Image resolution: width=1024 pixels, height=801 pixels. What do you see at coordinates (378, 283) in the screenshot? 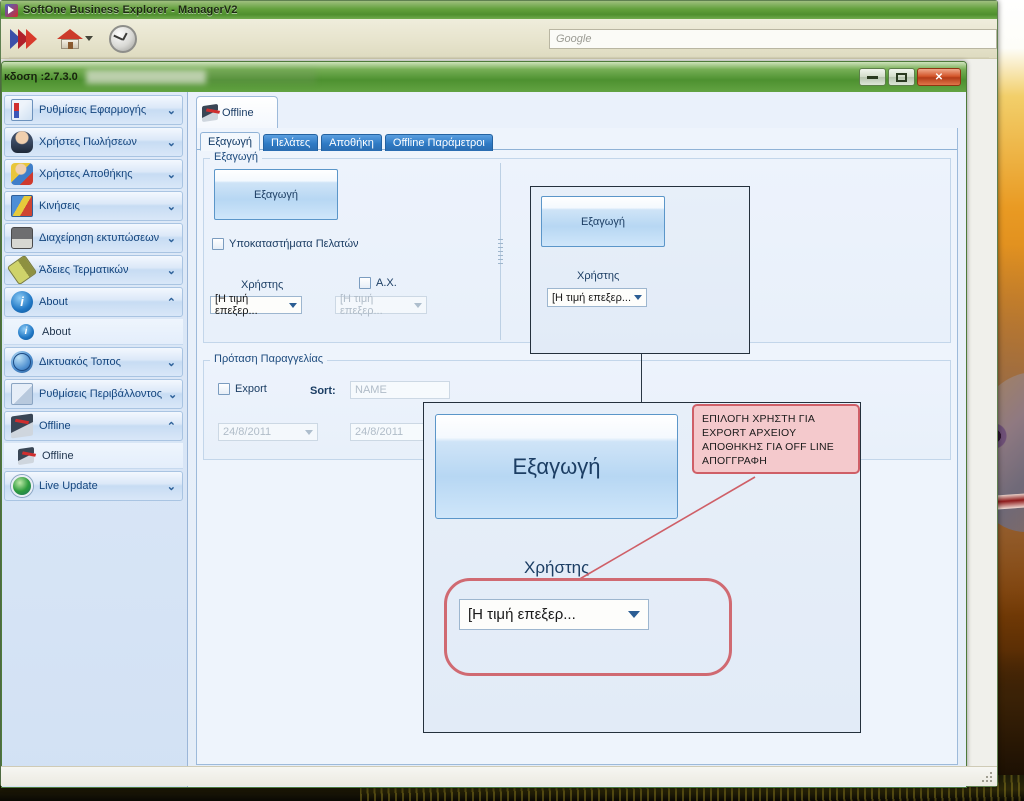
I see `ax-checkbox: Α.Χ.` at bounding box center [378, 283].